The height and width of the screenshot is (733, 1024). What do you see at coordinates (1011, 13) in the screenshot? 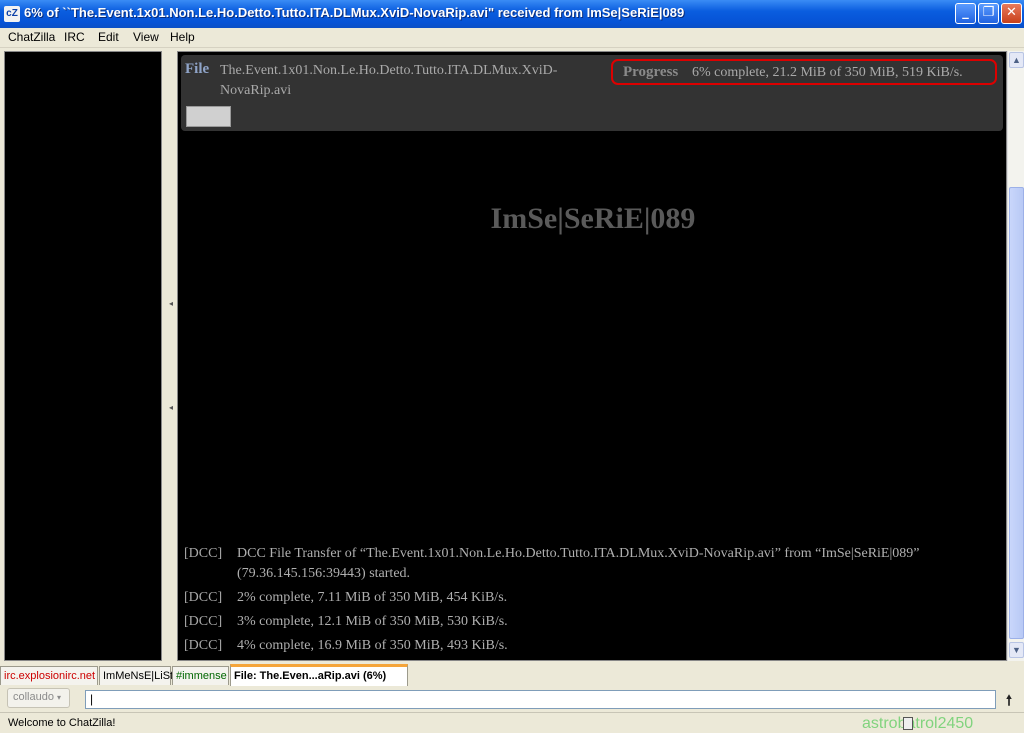
I see `close-button: ✕` at bounding box center [1011, 13].